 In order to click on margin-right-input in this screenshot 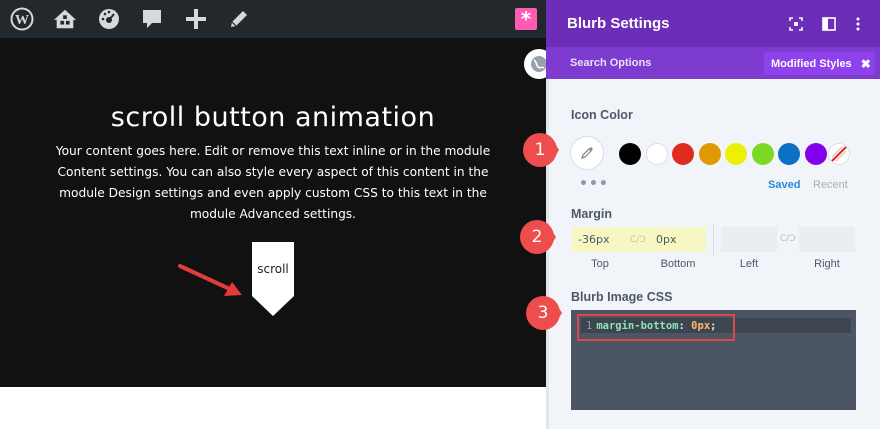, I will do `click(827, 239)`.